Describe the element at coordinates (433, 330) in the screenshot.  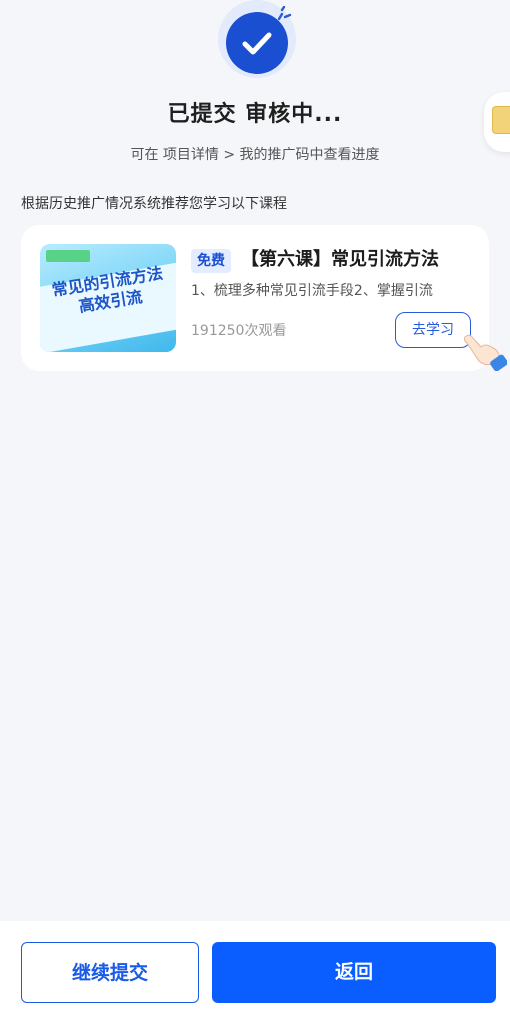
I see `go-study-button: 去学习` at that location.